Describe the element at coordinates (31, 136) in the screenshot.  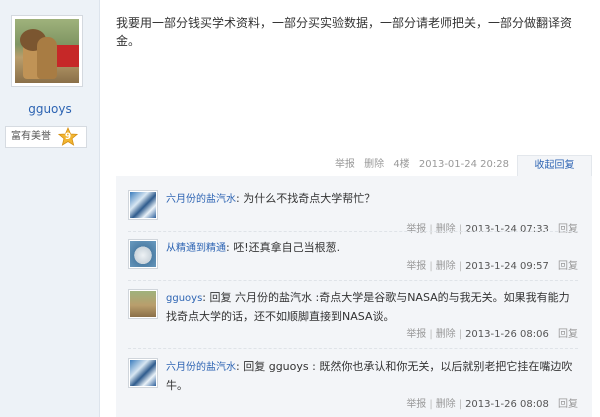
I see `honor-label: 富有美誉` at that location.